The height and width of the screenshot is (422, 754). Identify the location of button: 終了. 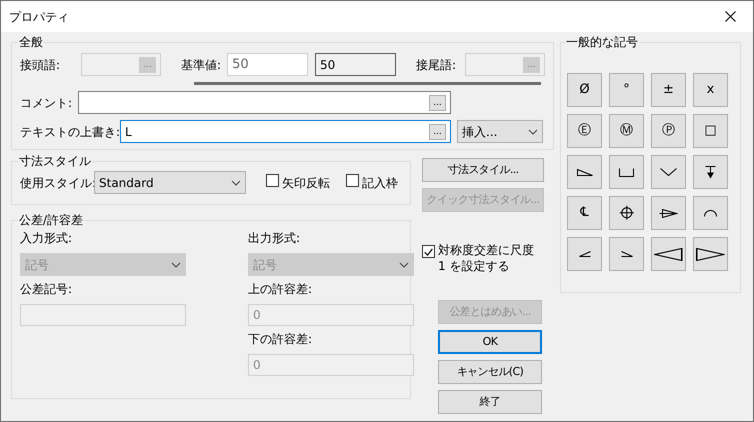
(490, 402).